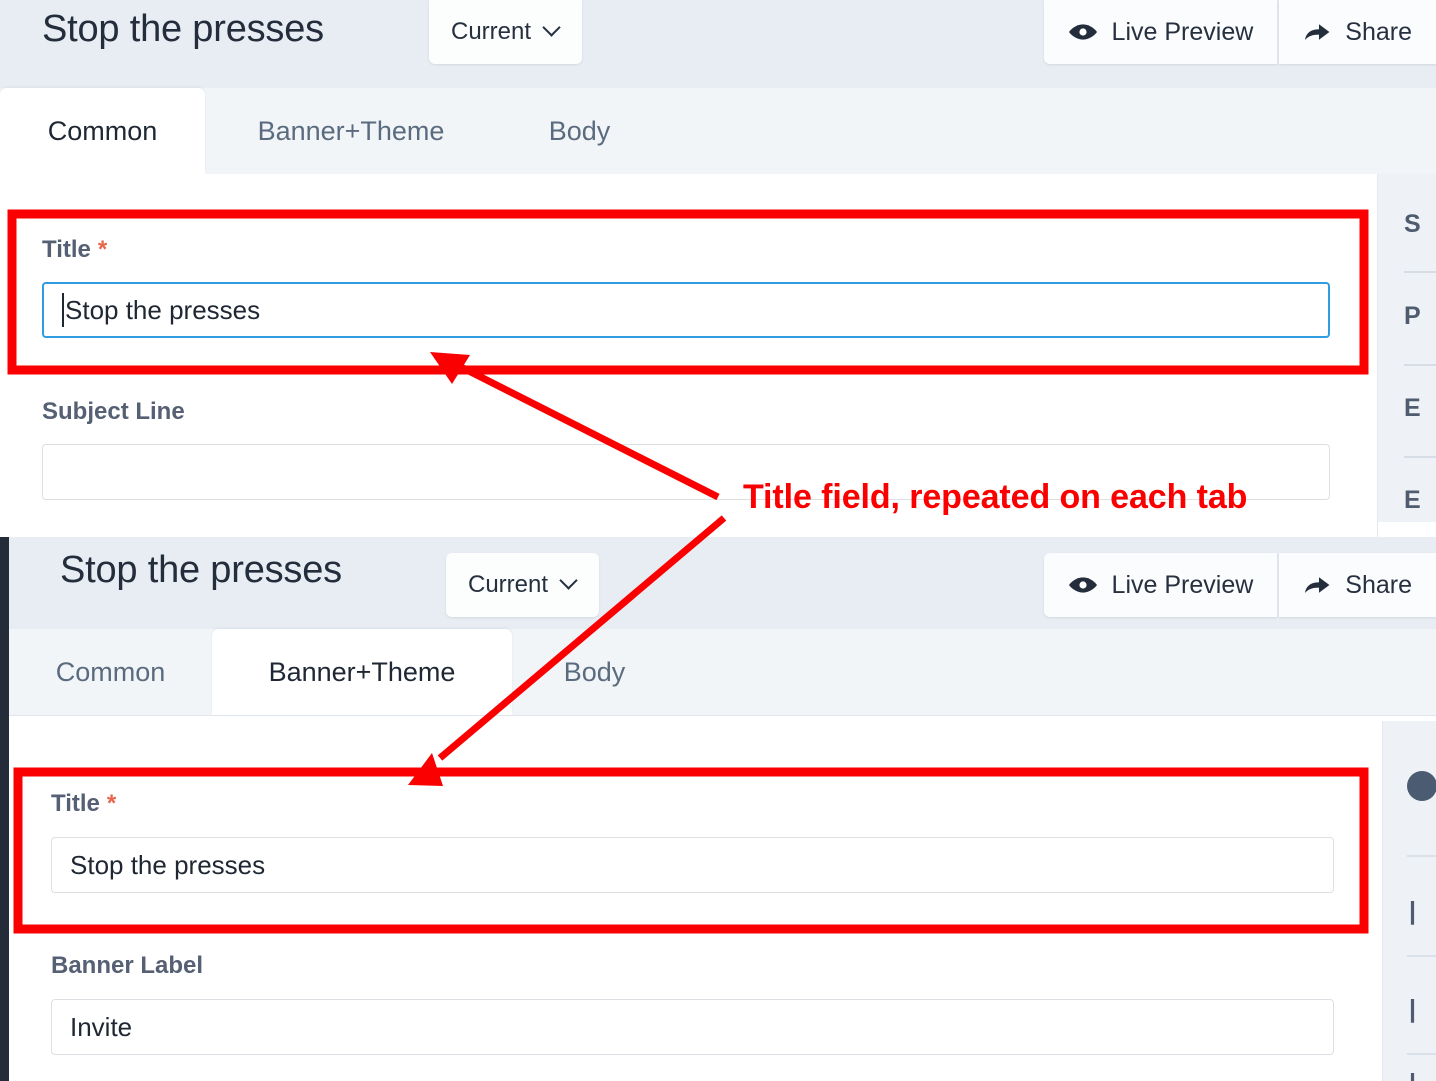 The image size is (1436, 1081). What do you see at coordinates (995, 497) in the screenshot?
I see `annotation-label: Title field, repeated on each tab` at bounding box center [995, 497].